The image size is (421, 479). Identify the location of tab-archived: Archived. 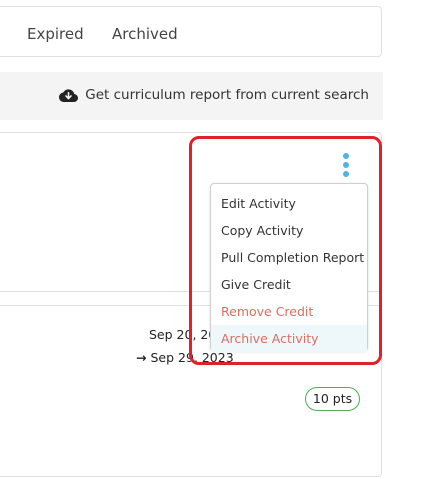
(145, 34).